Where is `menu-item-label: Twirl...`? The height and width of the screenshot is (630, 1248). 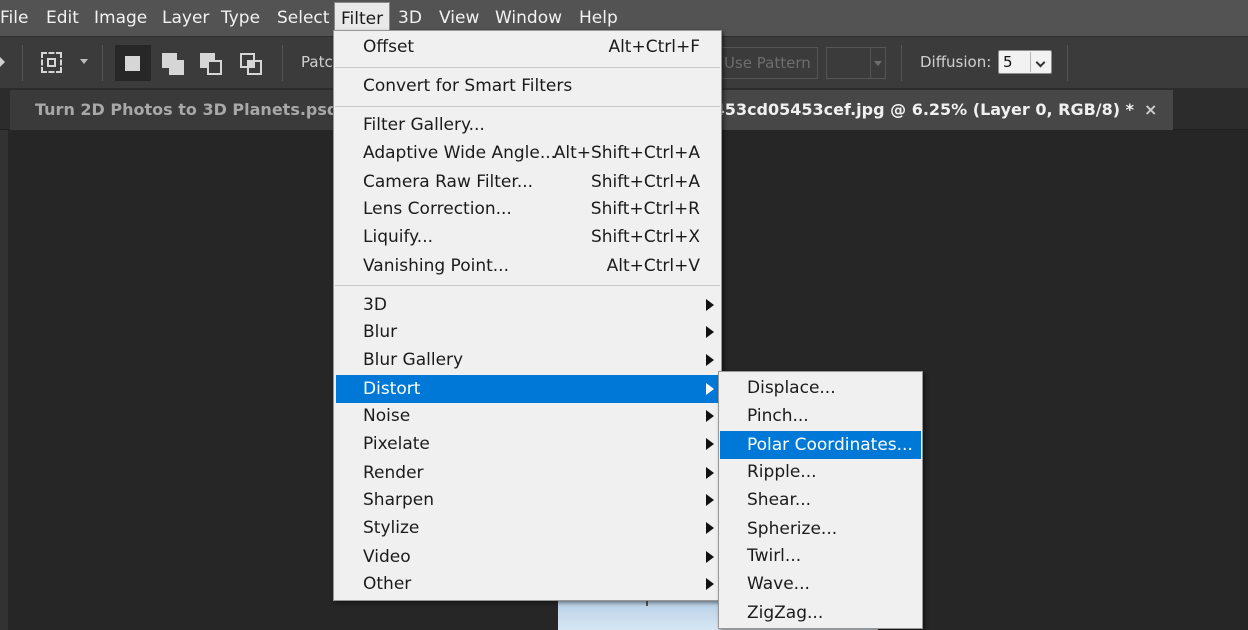
menu-item-label: Twirl... is located at coordinates (774, 556).